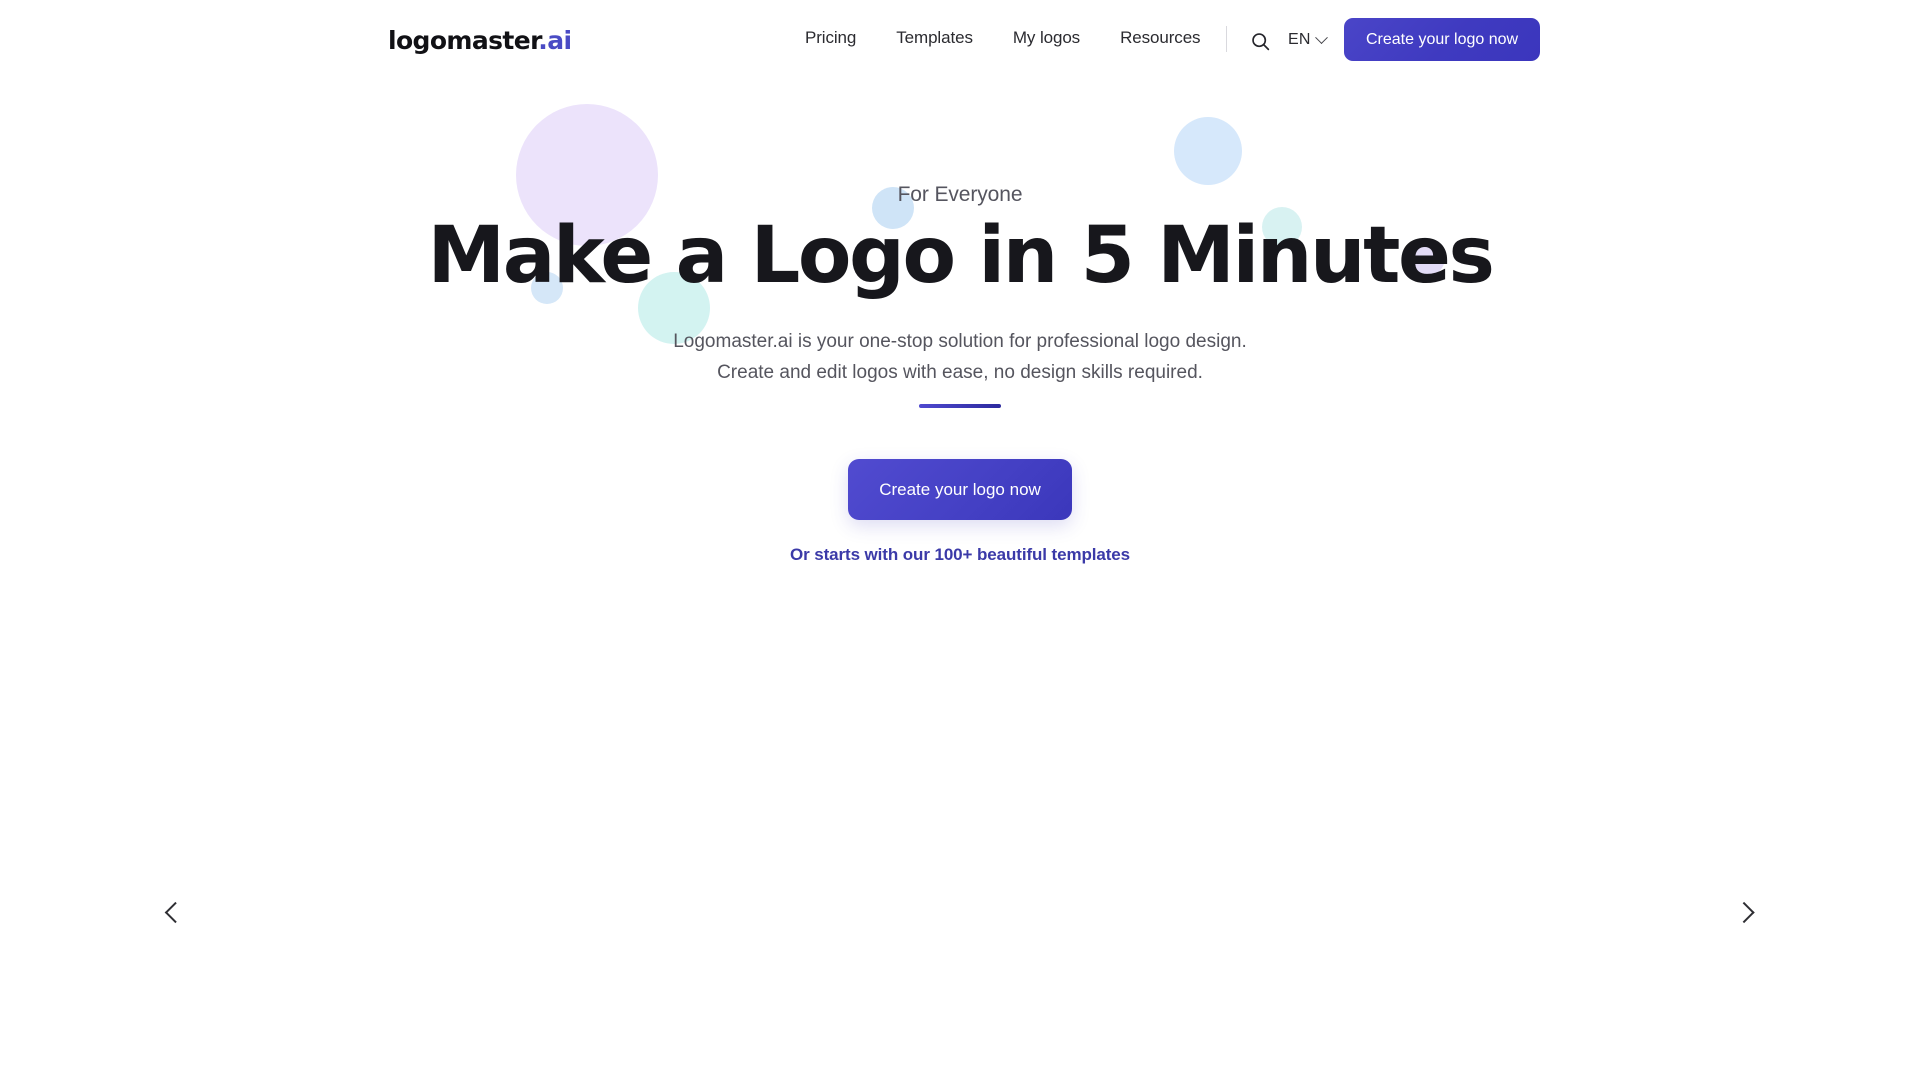 This screenshot has height=1080, width=1920. I want to click on logo-wordmark: logomaster.ai, so click(480, 40).